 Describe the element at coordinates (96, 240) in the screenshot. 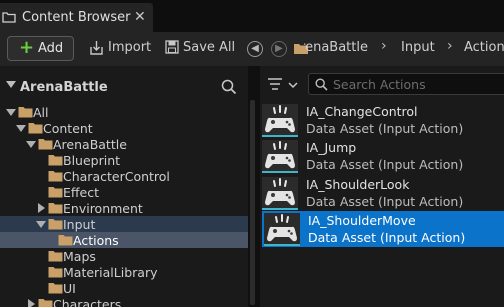

I see `tree-item-label: Actions` at that location.